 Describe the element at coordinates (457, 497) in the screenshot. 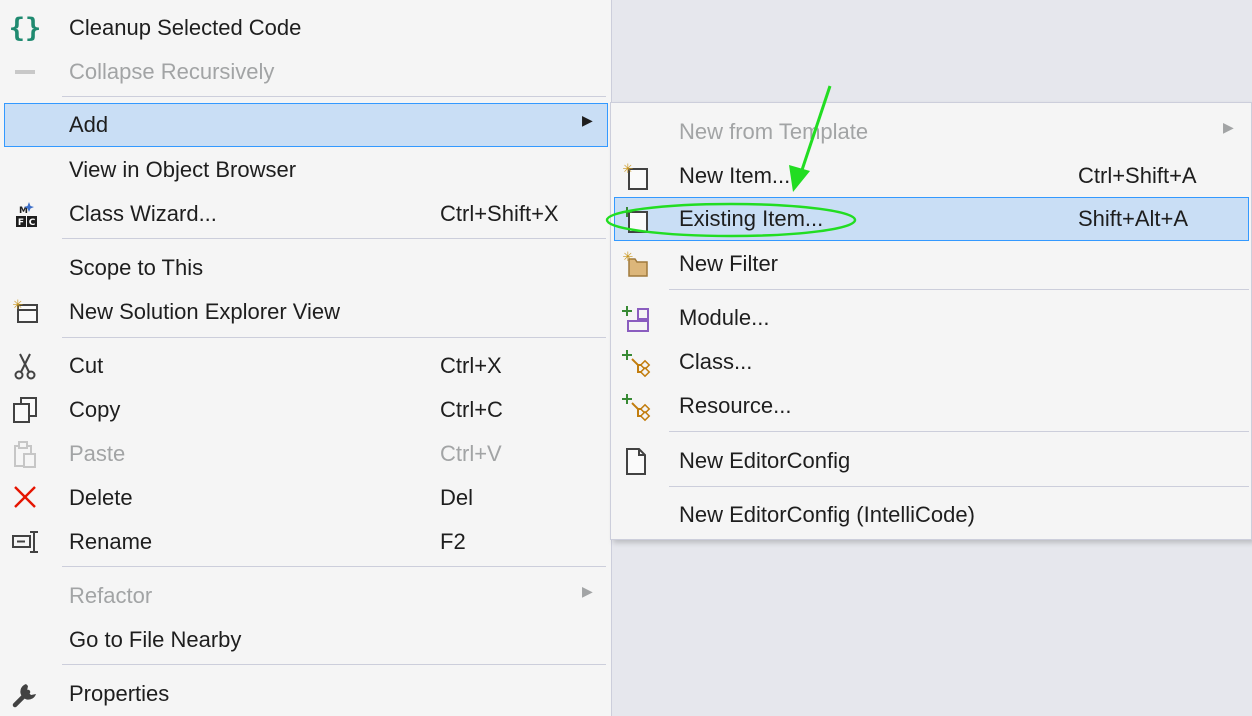

I see `shortcut-text: Del` at that location.